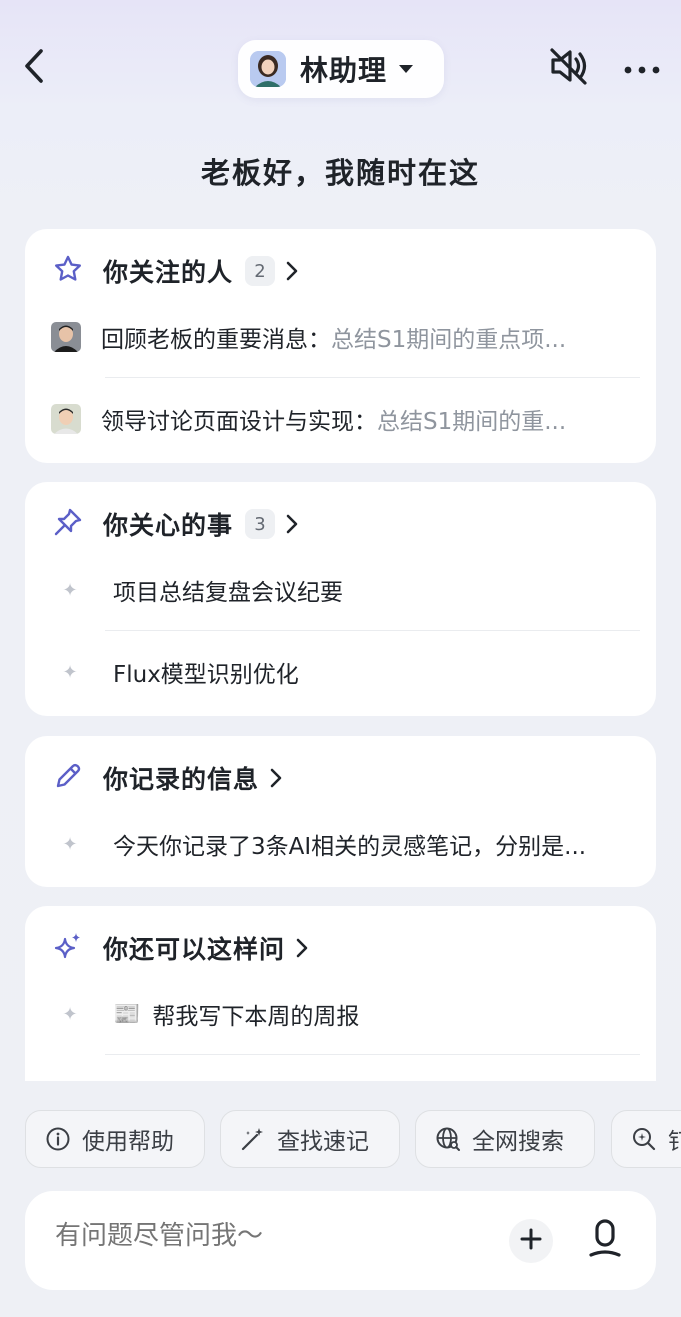 The image size is (681, 1317). Describe the element at coordinates (265, 1236) in the screenshot. I see `message-input` at that location.